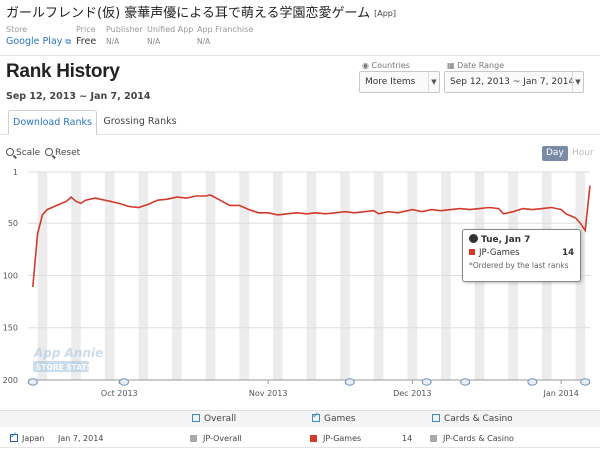 Image resolution: width=600 pixels, height=474 pixels. I want to click on checkbox-cards-casino, so click(436, 418).